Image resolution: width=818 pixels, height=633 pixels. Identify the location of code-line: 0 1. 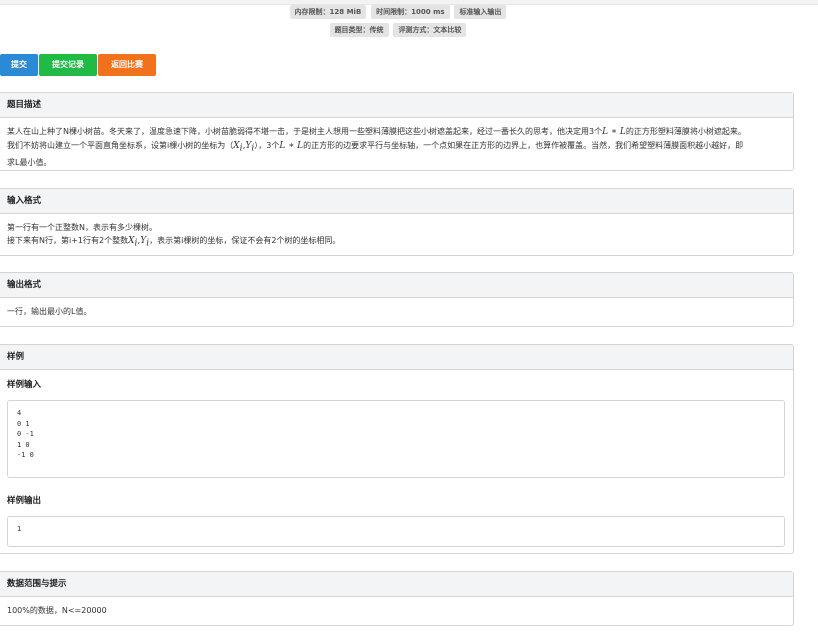
(23, 423).